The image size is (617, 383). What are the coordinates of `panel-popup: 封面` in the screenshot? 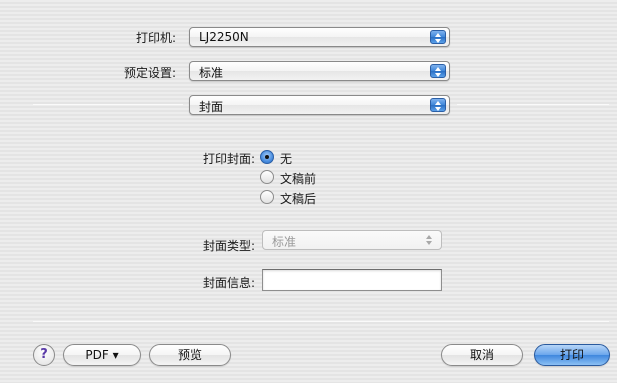 It's located at (319, 105).